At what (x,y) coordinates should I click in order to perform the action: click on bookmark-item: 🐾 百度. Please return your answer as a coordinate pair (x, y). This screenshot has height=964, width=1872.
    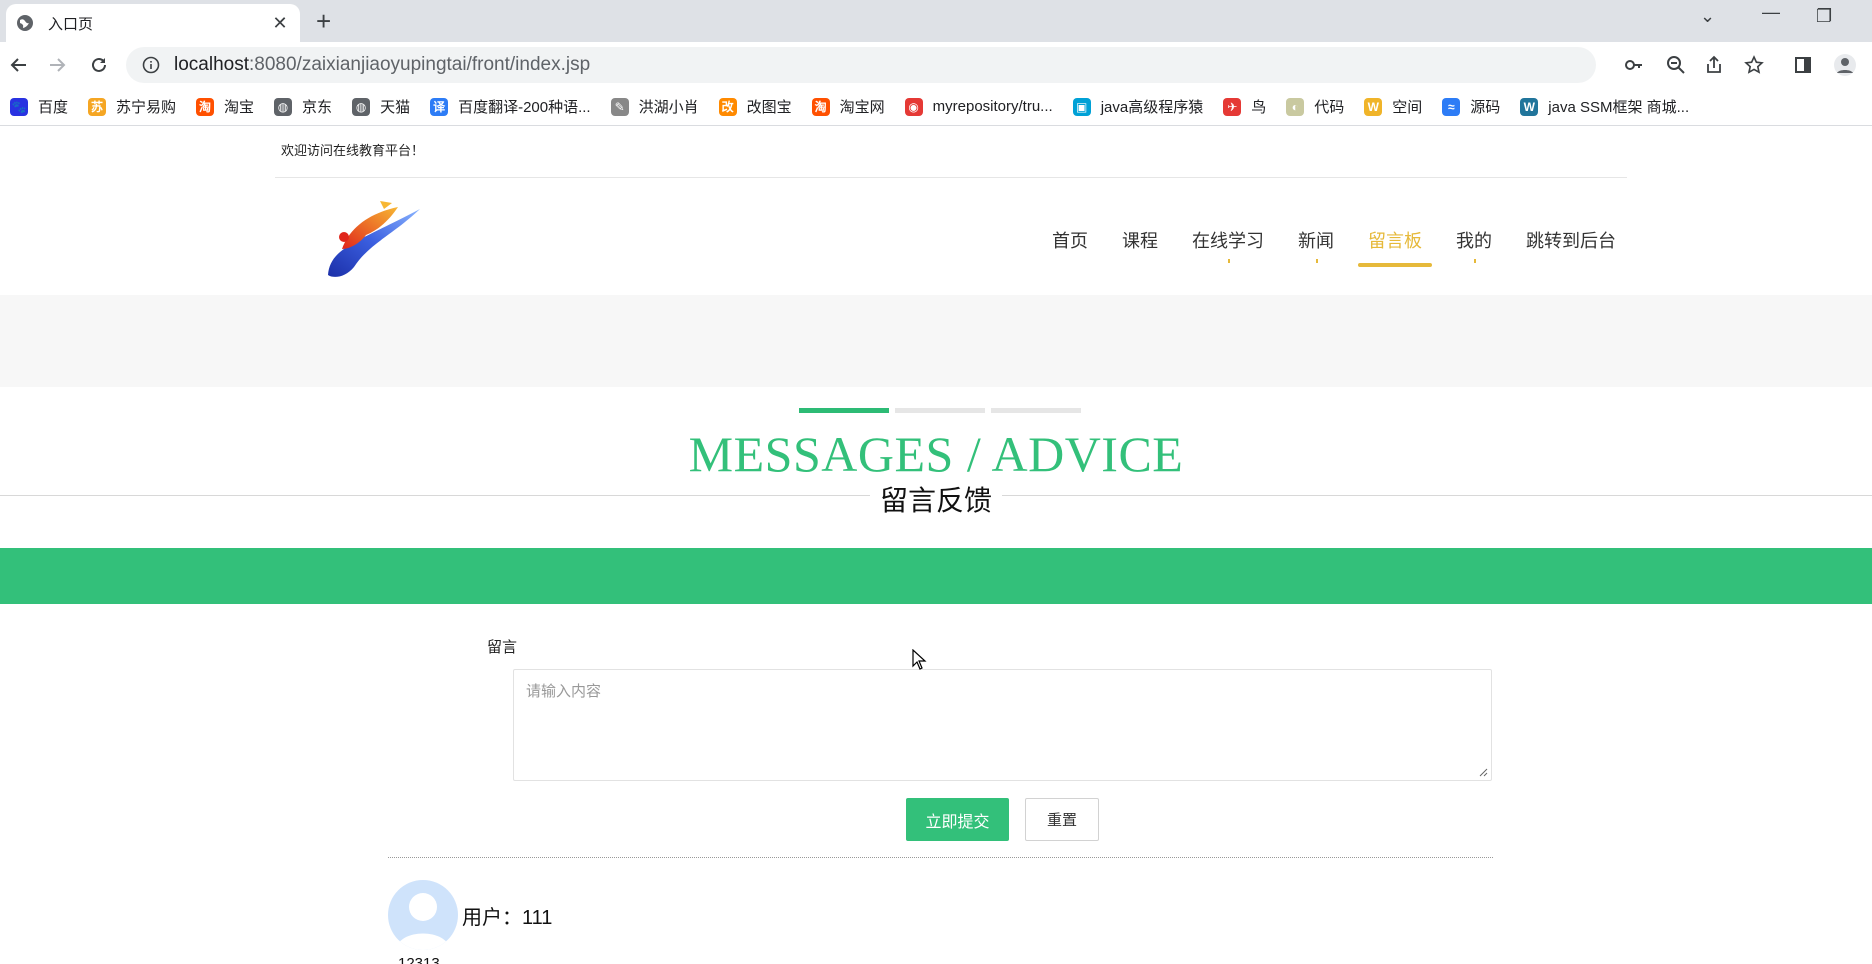
    Looking at the image, I should click on (39, 106).